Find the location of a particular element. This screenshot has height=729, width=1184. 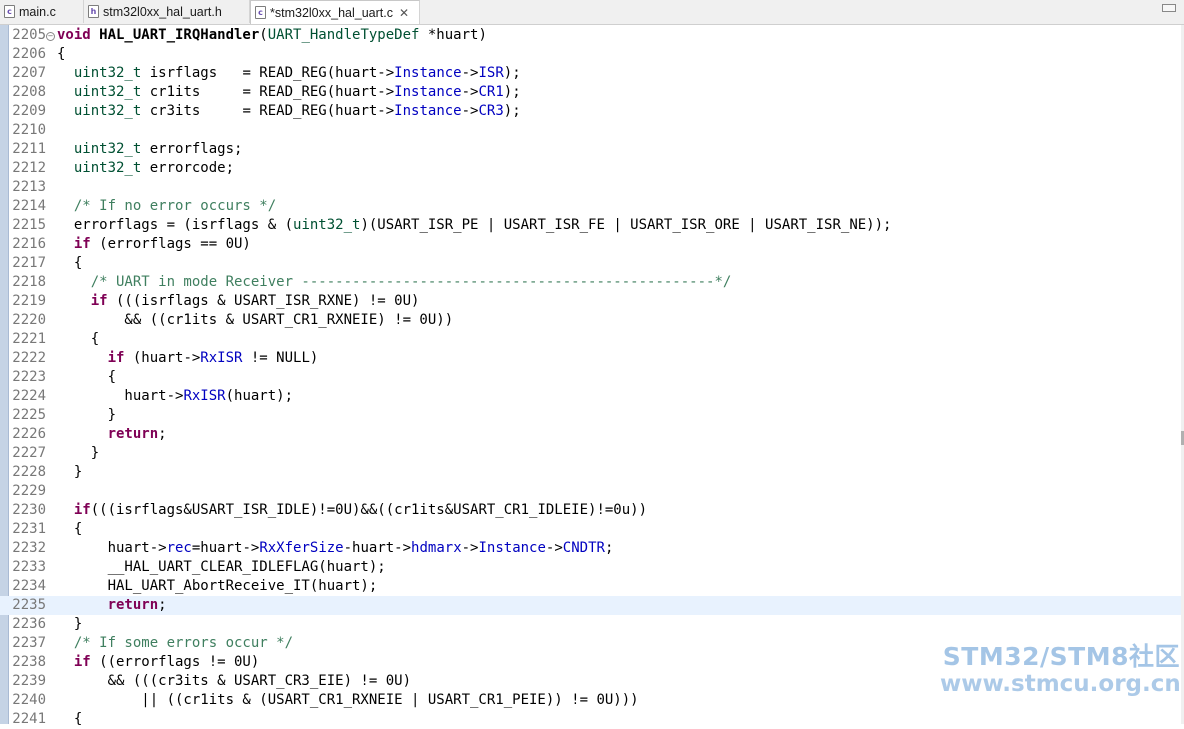

code-text: uint32_t errorflags; is located at coordinates (150, 149).